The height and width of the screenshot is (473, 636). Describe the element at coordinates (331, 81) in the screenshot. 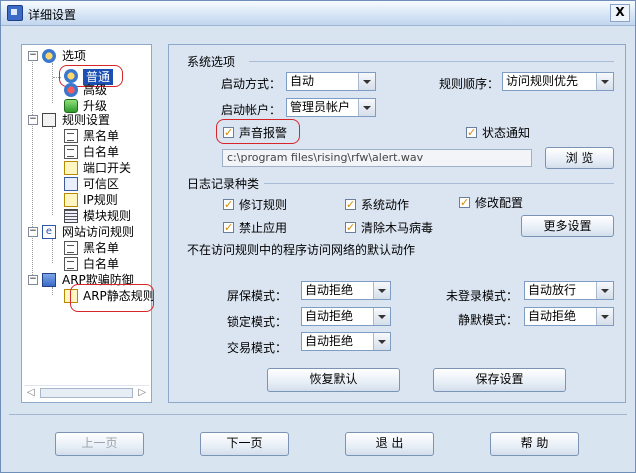

I see `startup-mode-select: 自动` at that location.